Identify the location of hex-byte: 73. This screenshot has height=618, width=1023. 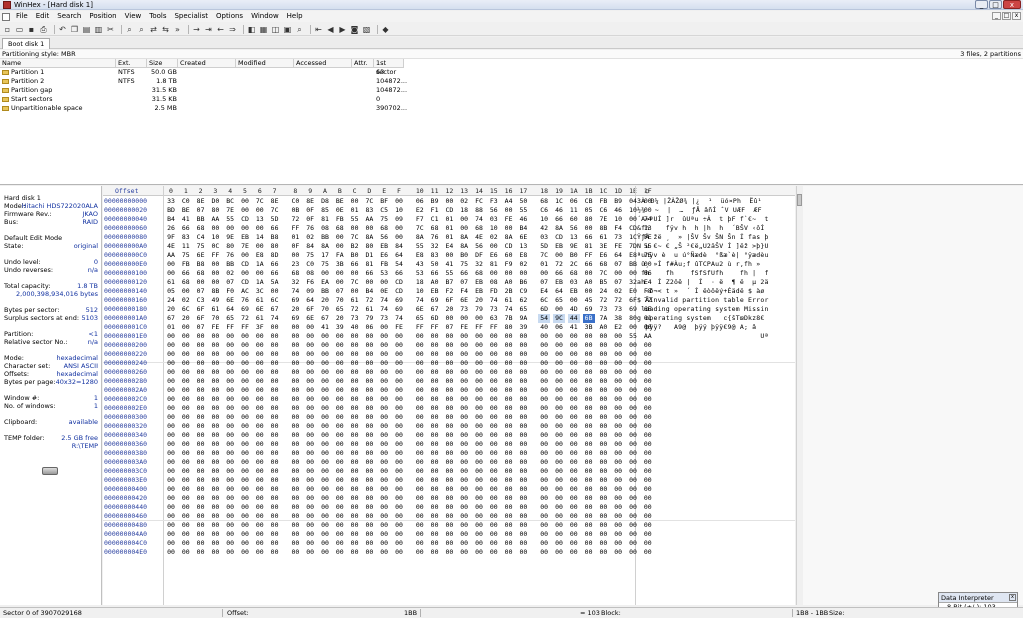
(494, 309).